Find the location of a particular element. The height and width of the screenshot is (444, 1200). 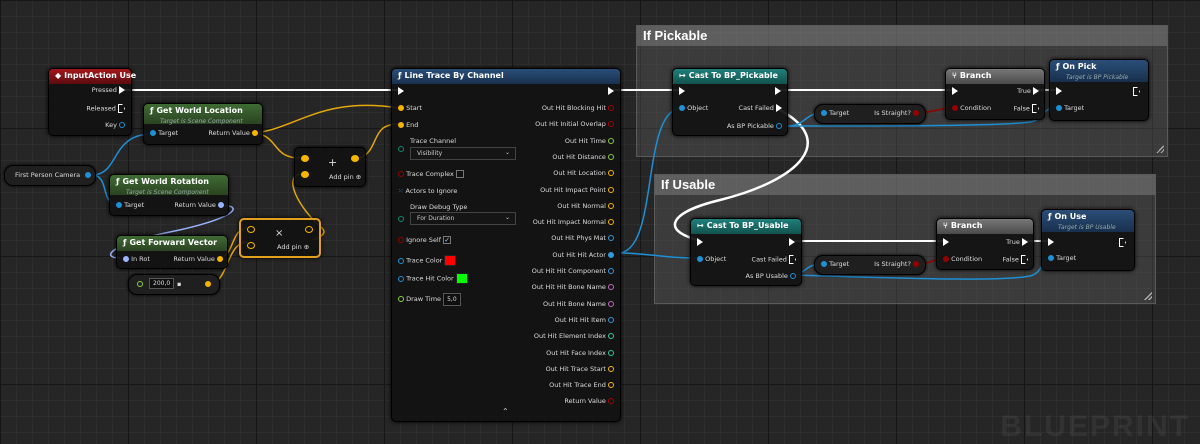

branch-node-1: ⑂ Branch True Condition False is located at coordinates (995, 94).